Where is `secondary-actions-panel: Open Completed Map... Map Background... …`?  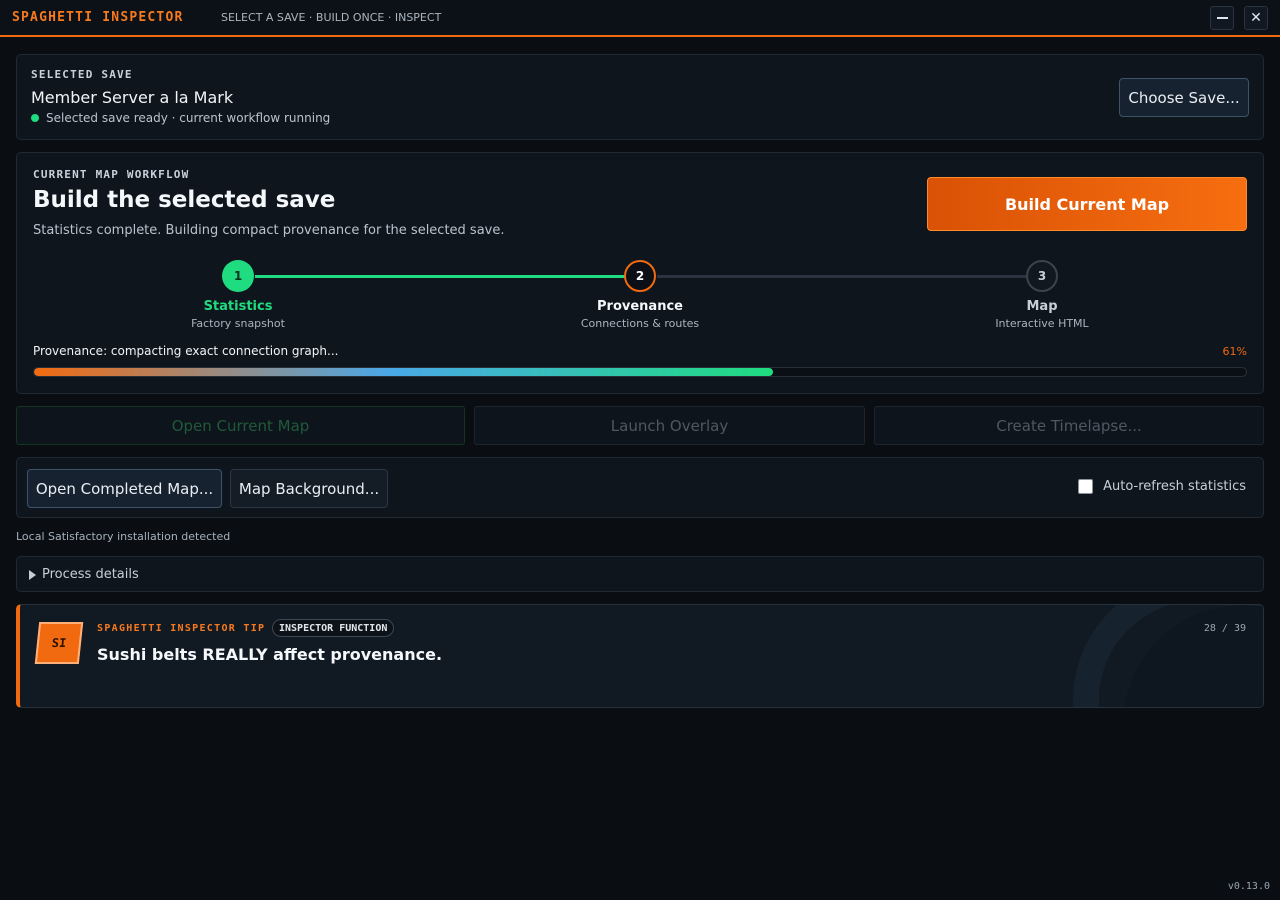 secondary-actions-panel: Open Completed Map... Map Background... … is located at coordinates (640, 487).